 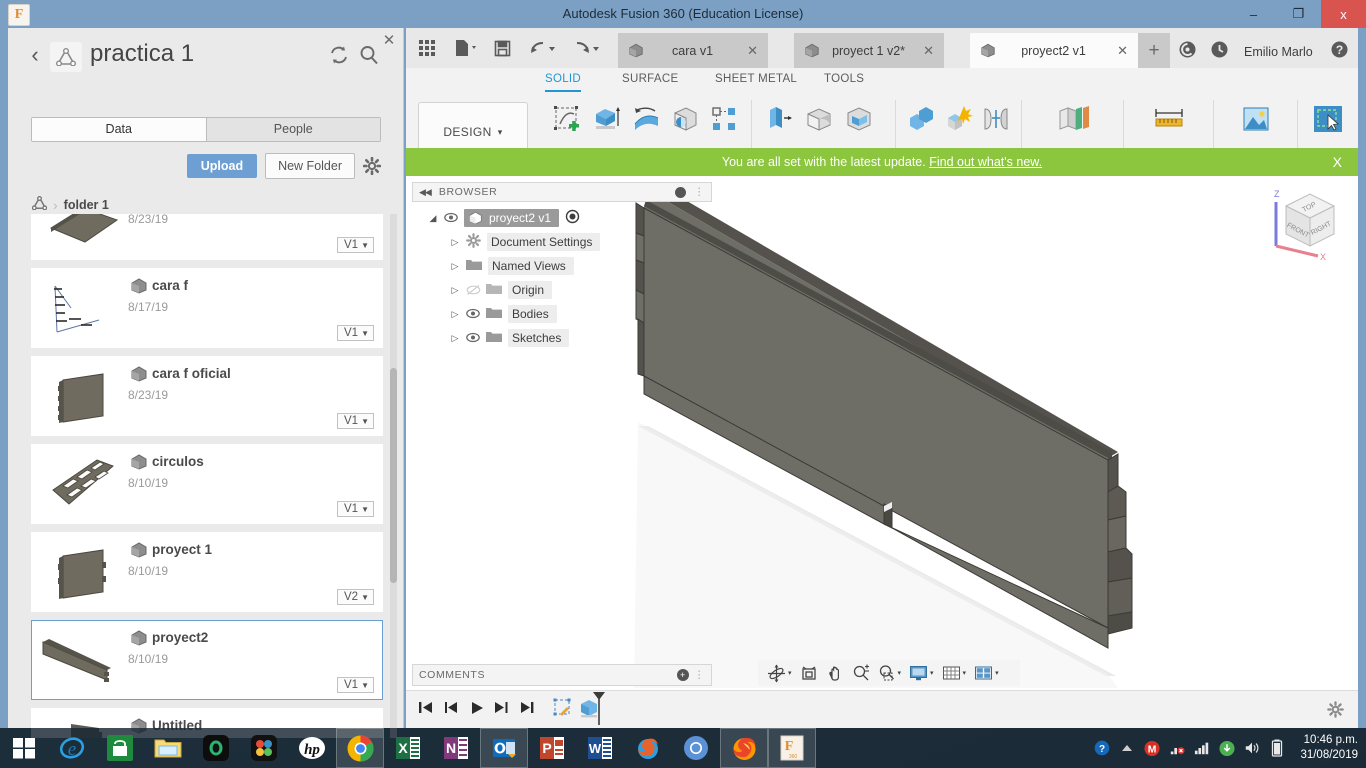 I want to click on excel-icon: X, so click(x=408, y=748).